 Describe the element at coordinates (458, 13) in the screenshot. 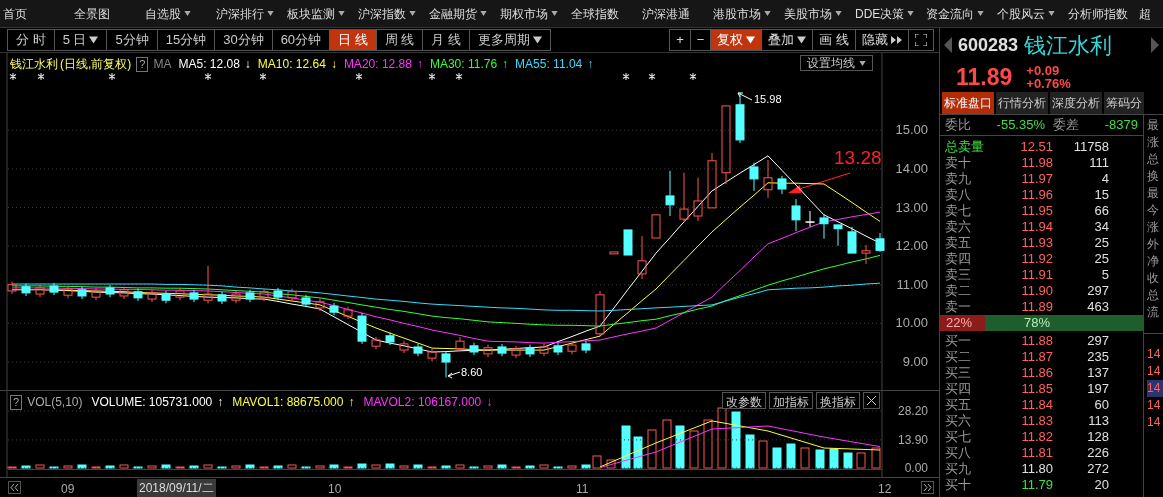

I see `menu-item: 金融期货` at that location.